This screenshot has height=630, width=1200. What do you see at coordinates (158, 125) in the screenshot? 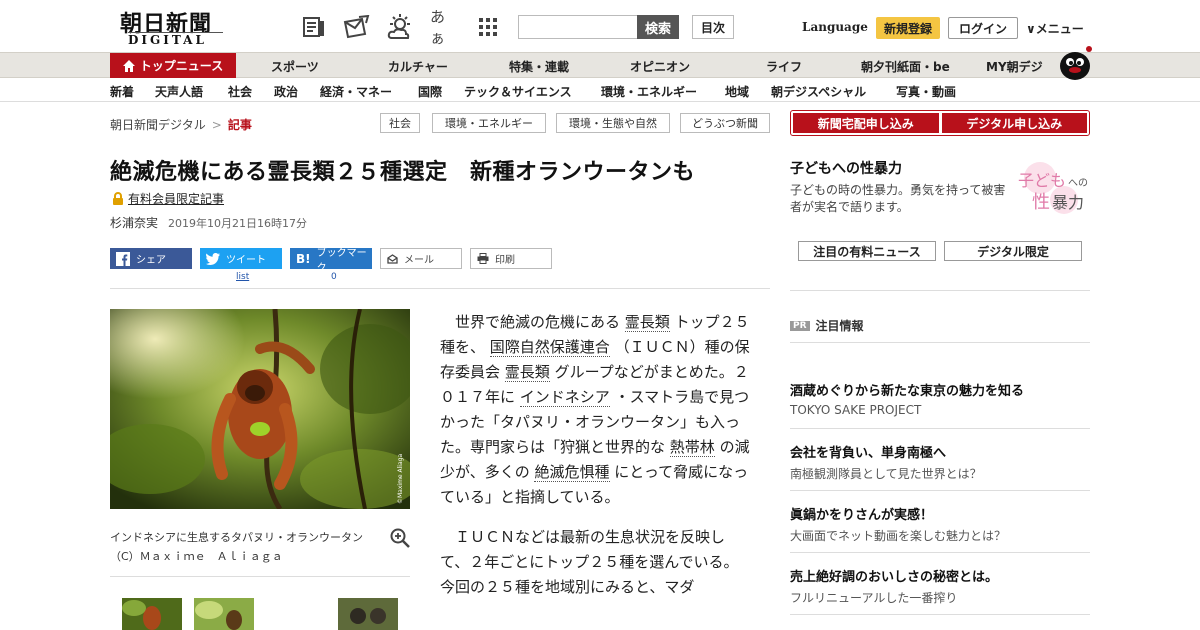
I see `breadcrumb-site: 朝日新聞デジタル` at bounding box center [158, 125].